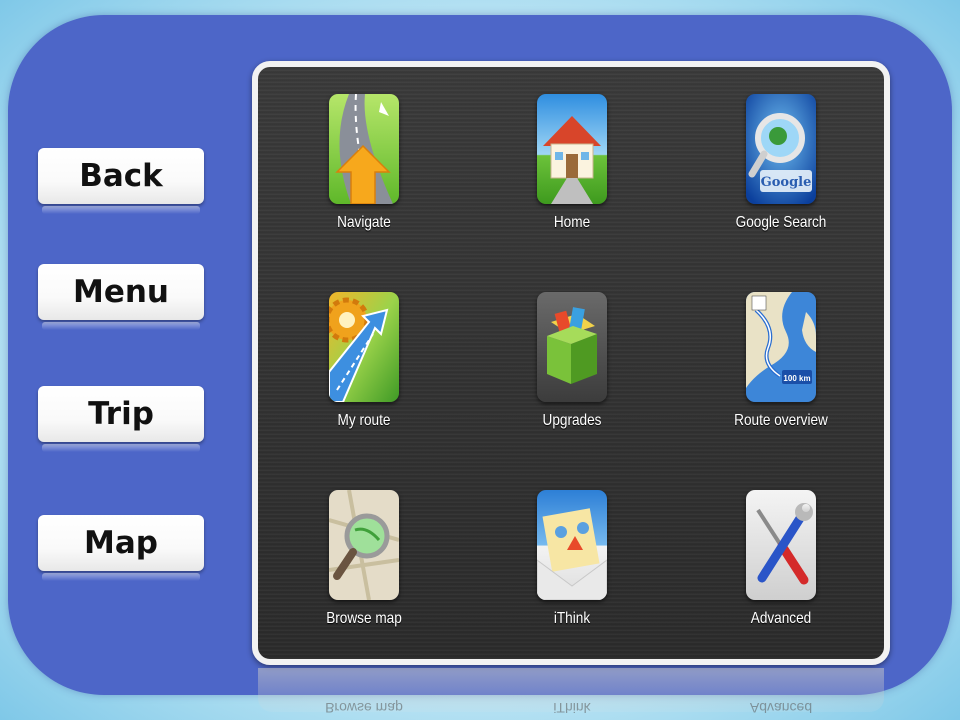 This screenshot has width=960, height=720. I want to click on google-icon-text: Google, so click(786, 182).